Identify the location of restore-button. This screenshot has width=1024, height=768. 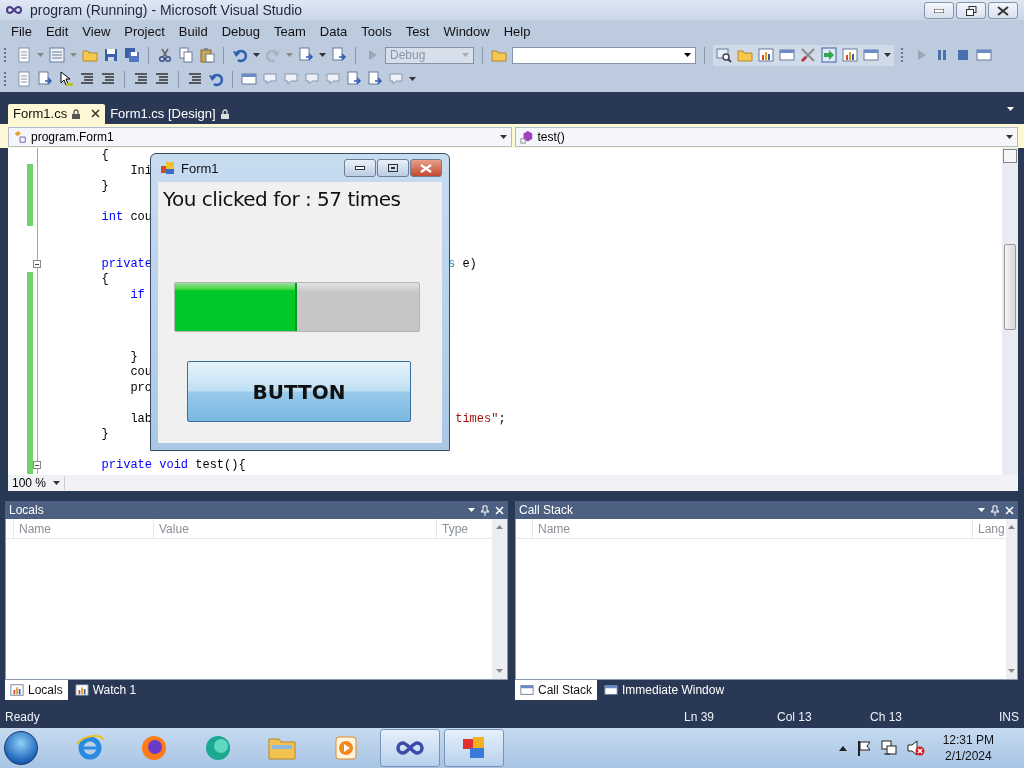
(971, 11).